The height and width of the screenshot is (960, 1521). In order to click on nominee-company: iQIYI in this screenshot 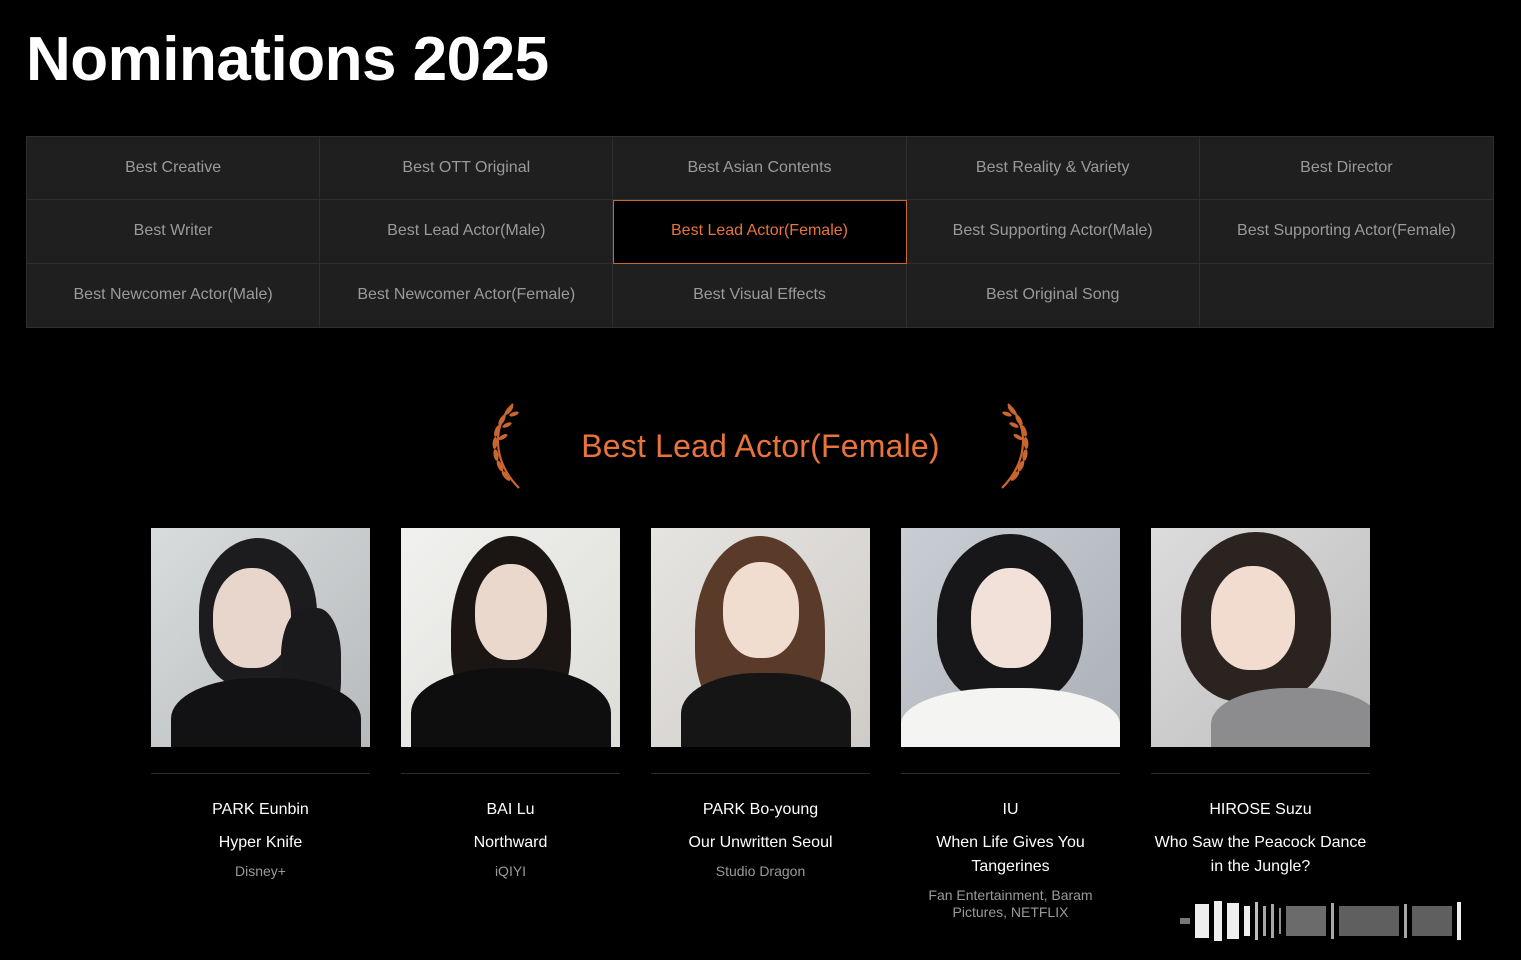, I will do `click(510, 871)`.